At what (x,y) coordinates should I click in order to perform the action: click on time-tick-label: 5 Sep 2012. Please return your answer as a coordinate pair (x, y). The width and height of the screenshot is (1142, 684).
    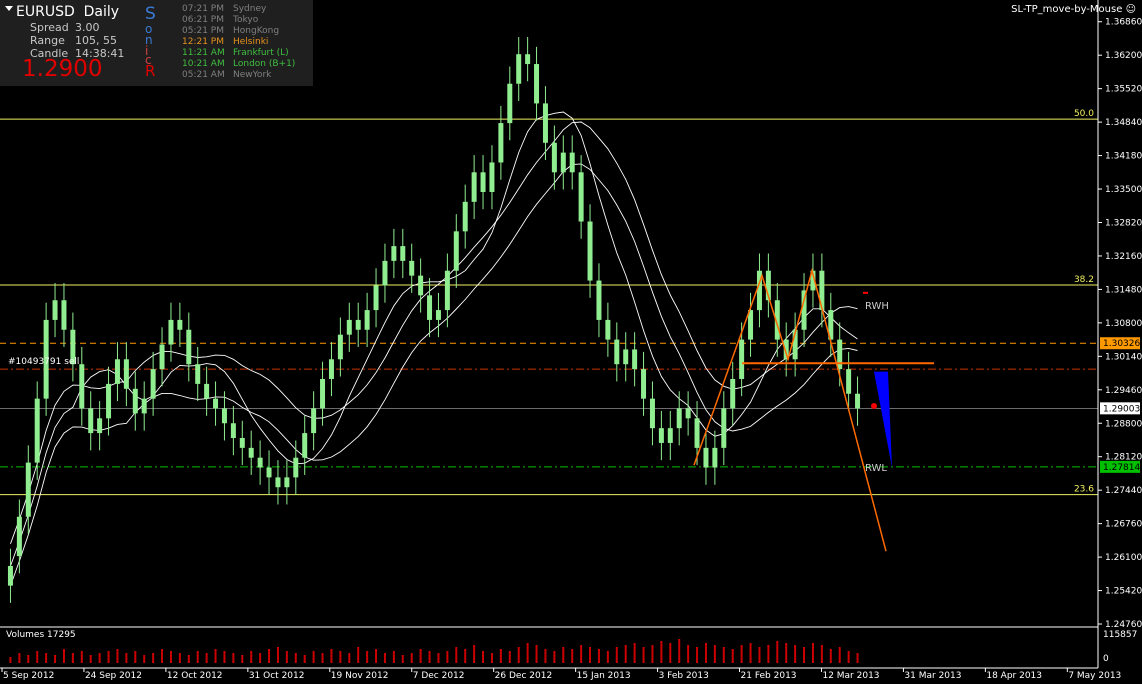
    Looking at the image, I should click on (28, 675).